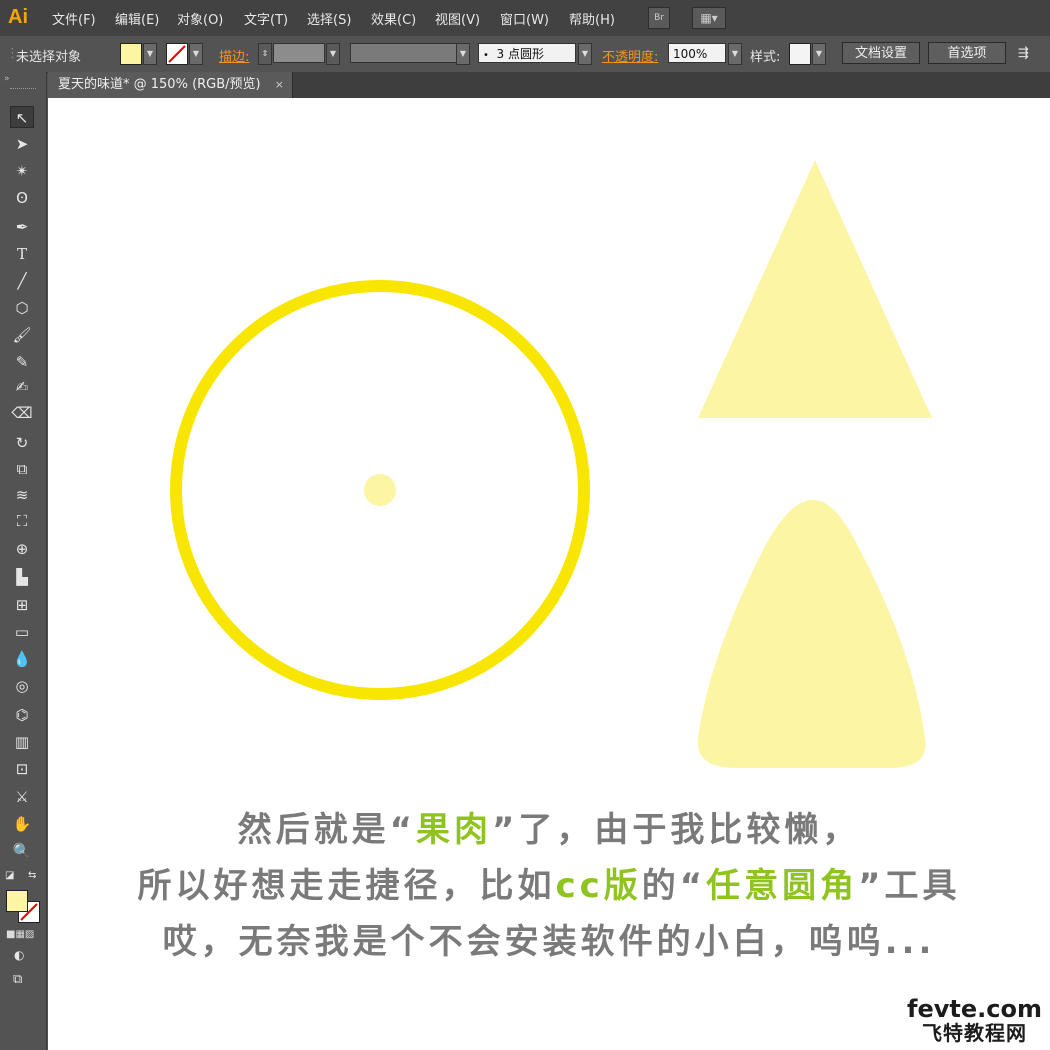  What do you see at coordinates (22, 413) in the screenshot?
I see `eraser-tool-icon: ⌫` at bounding box center [22, 413].